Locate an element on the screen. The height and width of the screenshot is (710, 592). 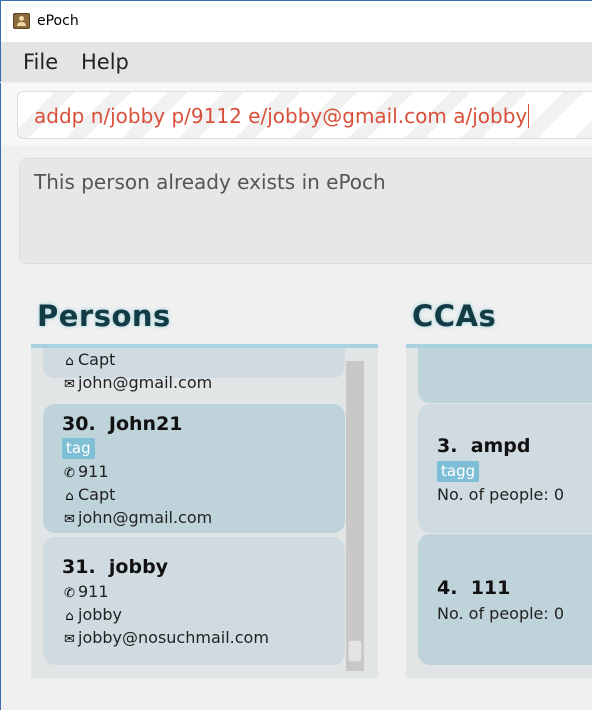
person-index: 31. is located at coordinates (79, 567).